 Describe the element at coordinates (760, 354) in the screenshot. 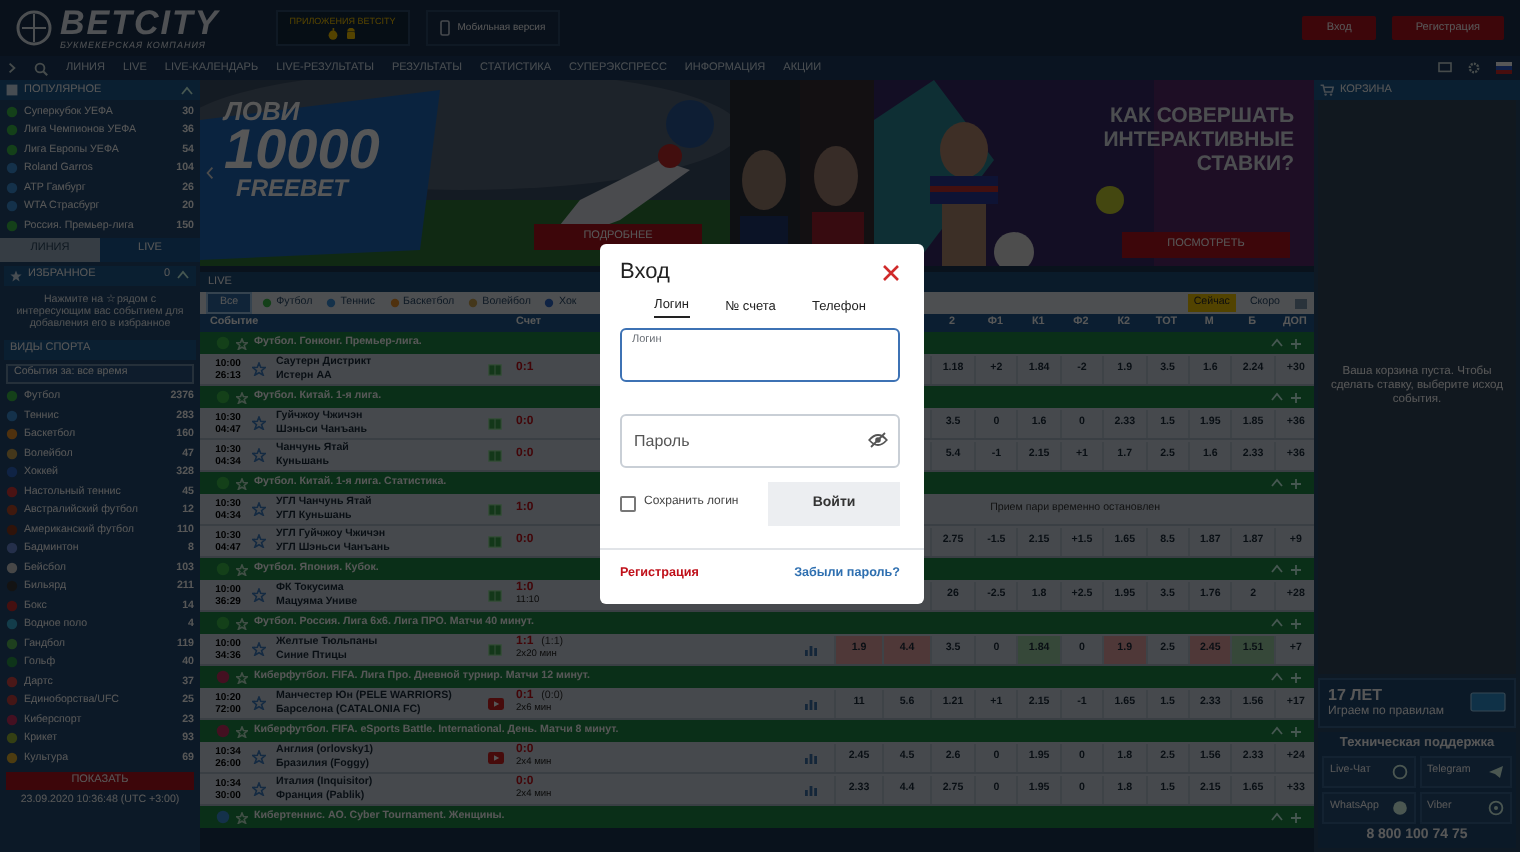

I see `login-field` at that location.